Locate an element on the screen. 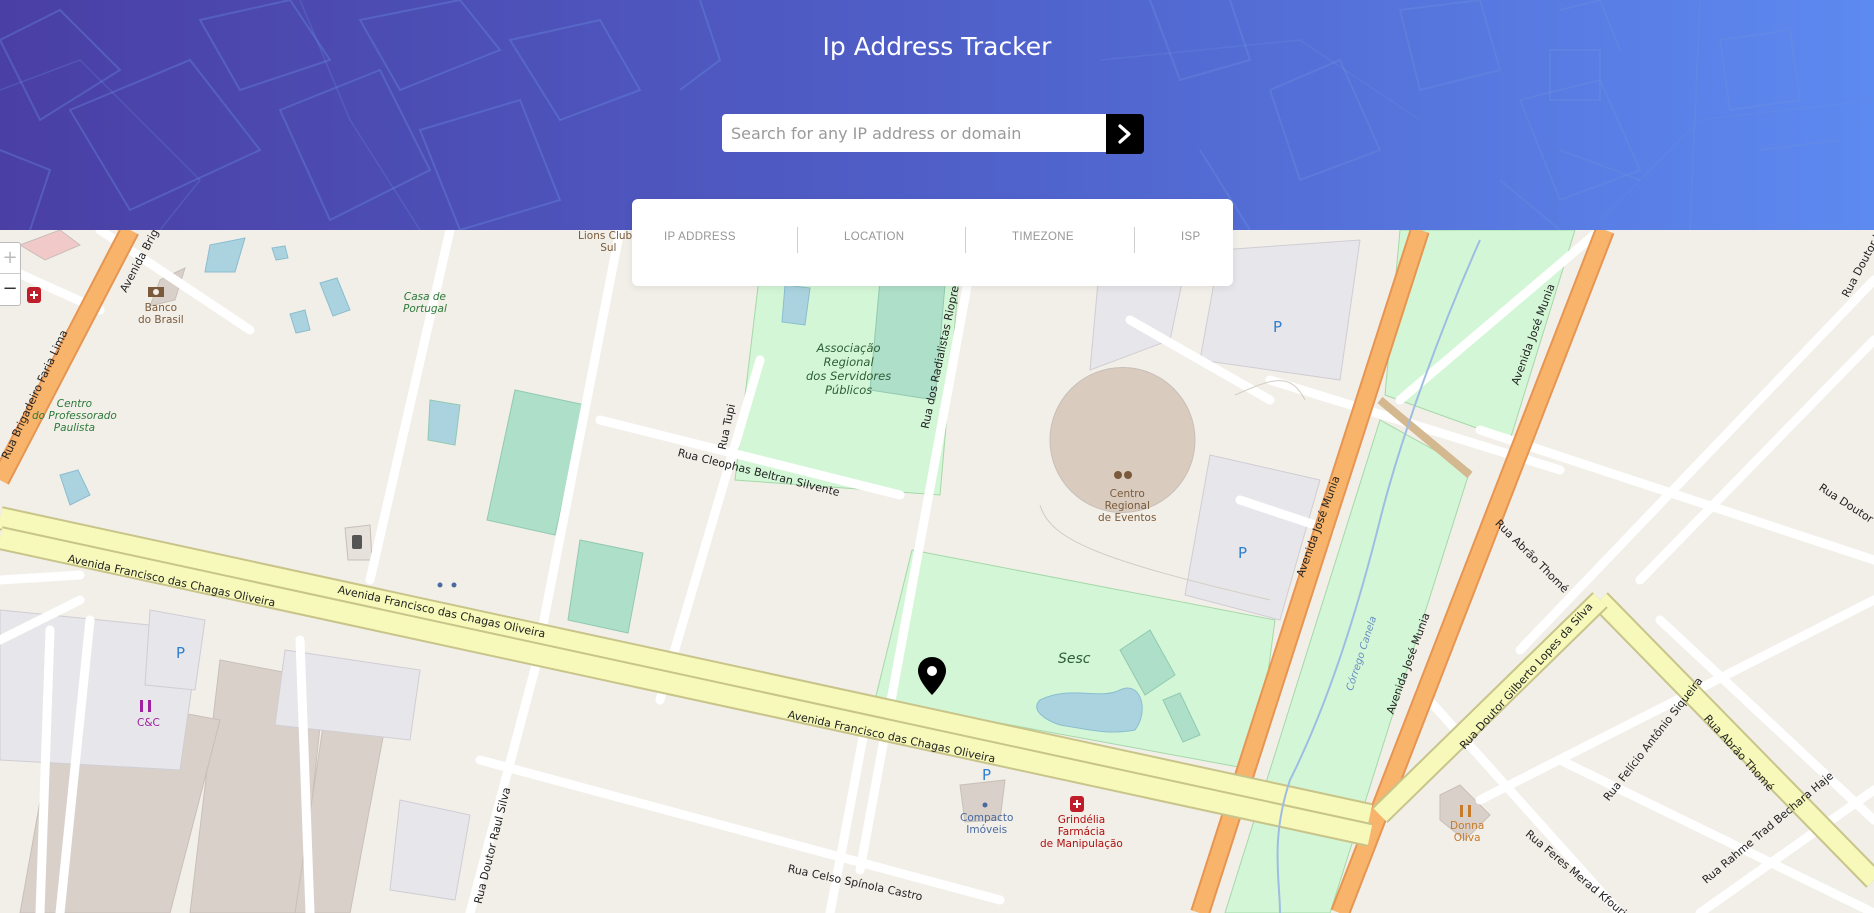  timezone-label: TIMEZONE is located at coordinates (1043, 237).